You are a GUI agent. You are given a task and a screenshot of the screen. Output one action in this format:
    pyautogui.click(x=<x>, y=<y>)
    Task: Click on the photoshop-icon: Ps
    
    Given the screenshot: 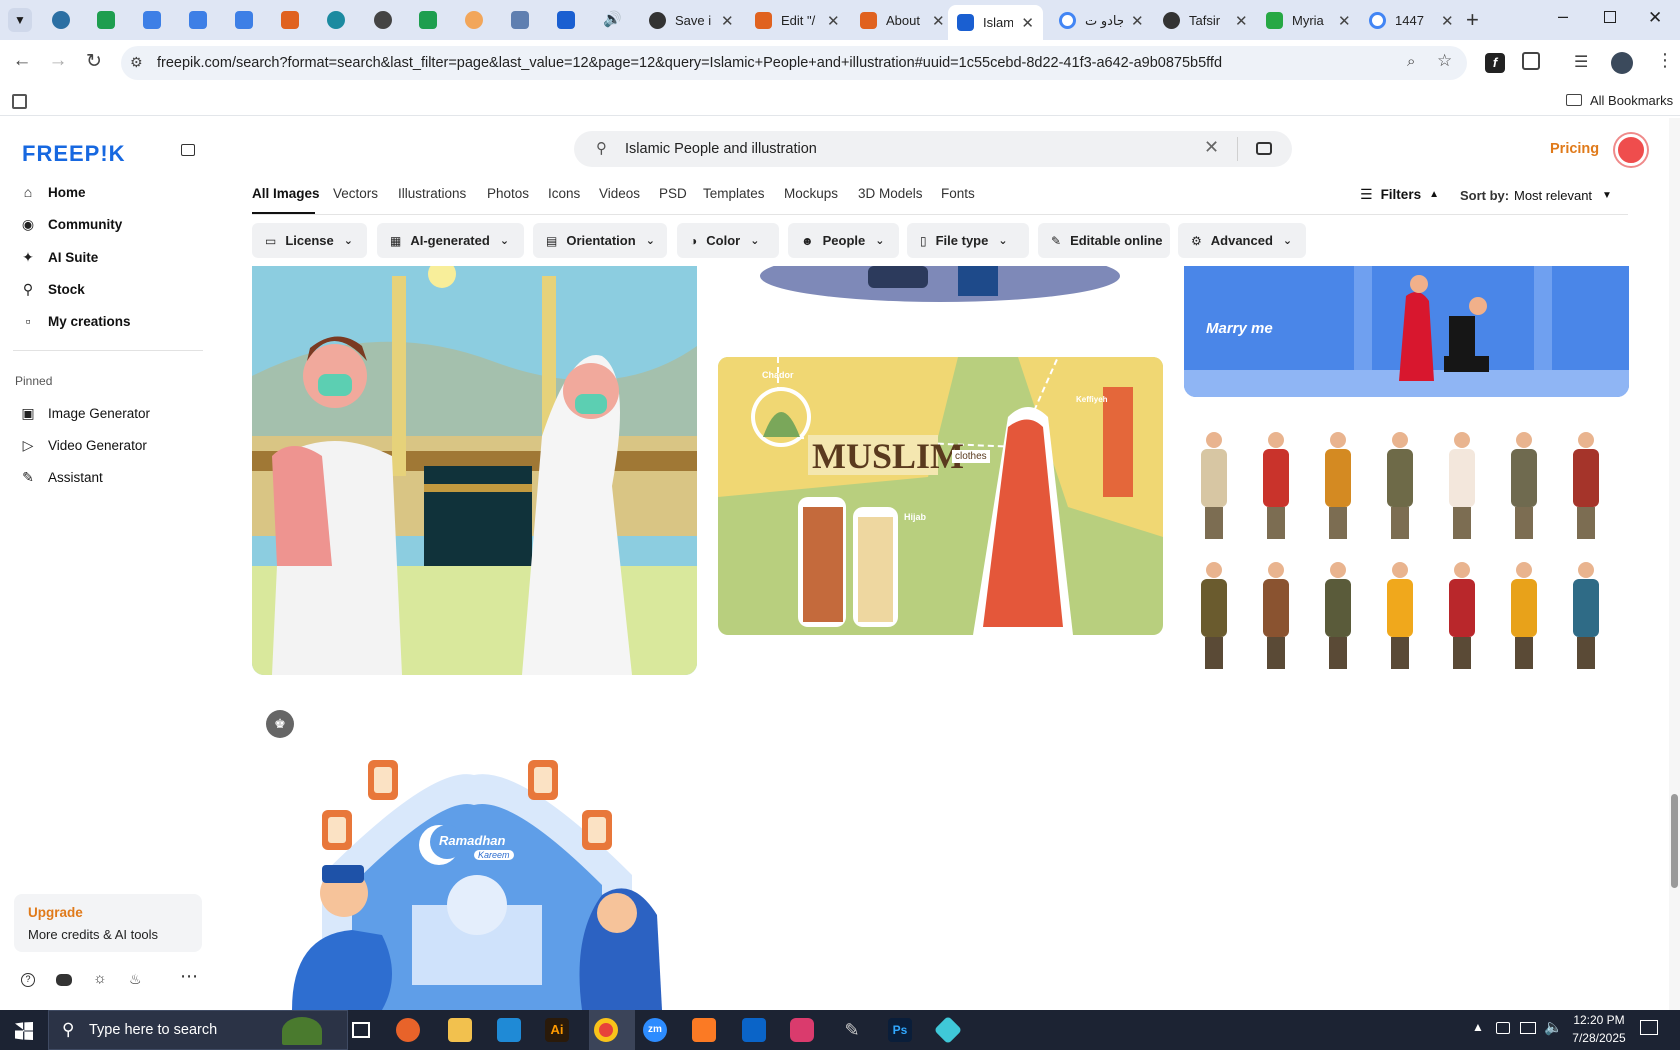 What is the action you would take?
    pyautogui.click(x=900, y=1030)
    